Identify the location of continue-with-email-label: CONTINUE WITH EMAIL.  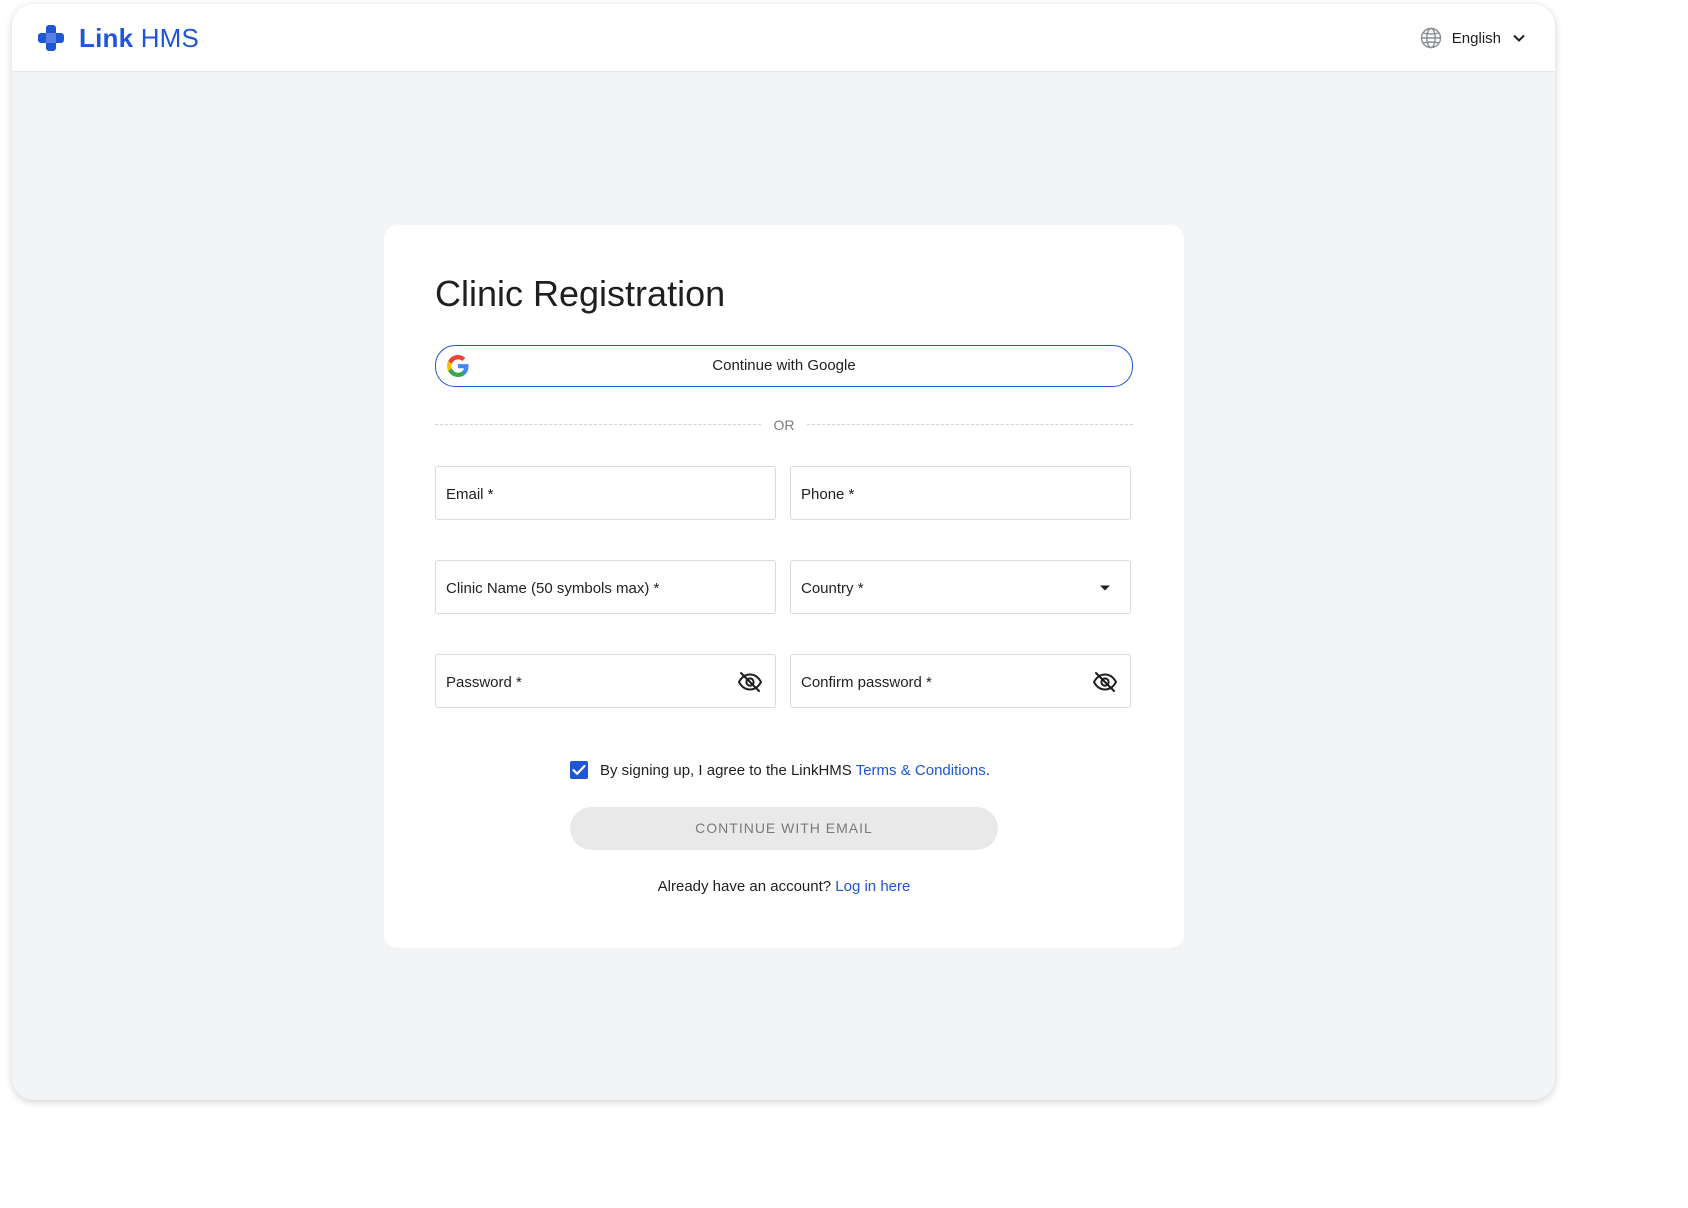
(784, 828).